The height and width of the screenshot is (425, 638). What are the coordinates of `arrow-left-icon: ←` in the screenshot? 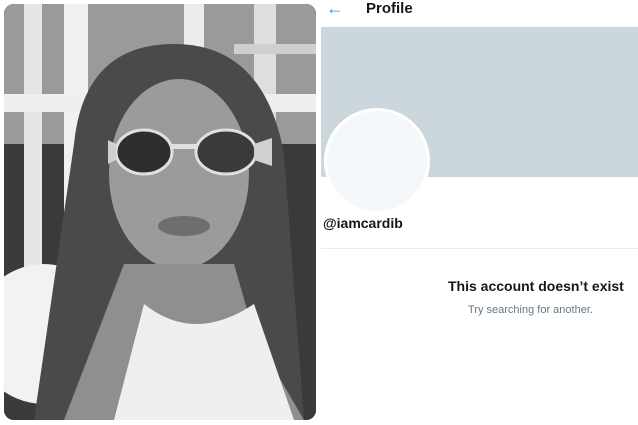 It's located at (335, 9).